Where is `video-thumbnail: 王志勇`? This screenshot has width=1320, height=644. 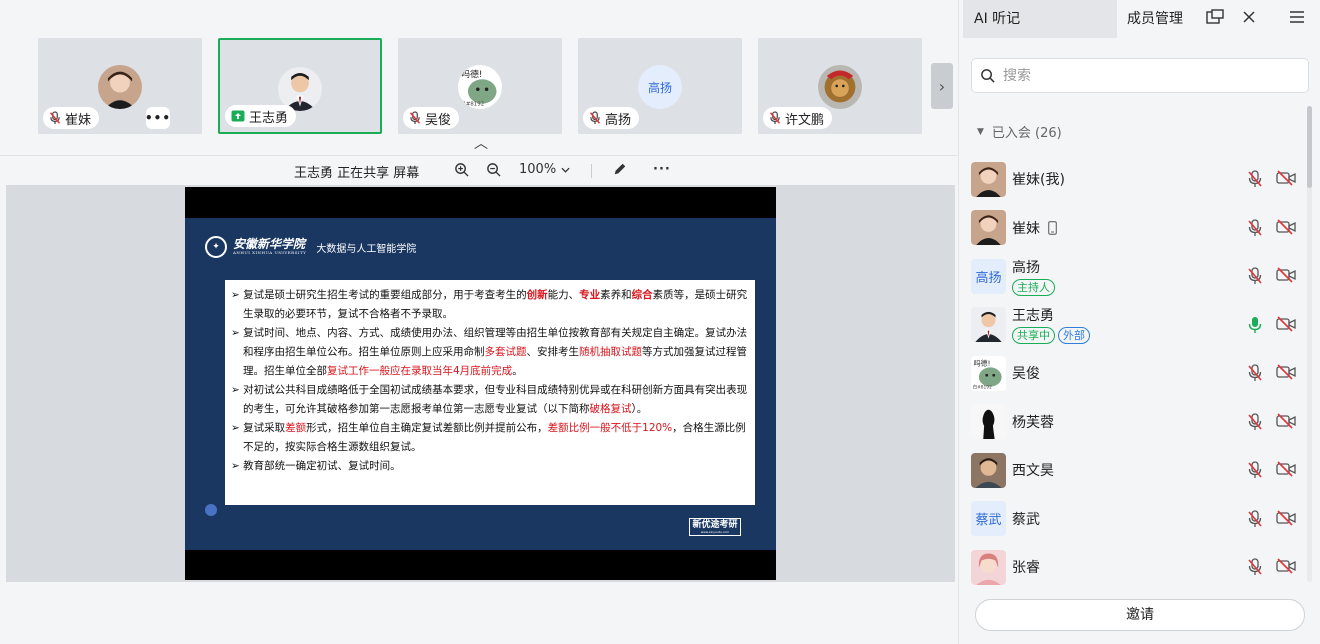 video-thumbnail: 王志勇 is located at coordinates (300, 86).